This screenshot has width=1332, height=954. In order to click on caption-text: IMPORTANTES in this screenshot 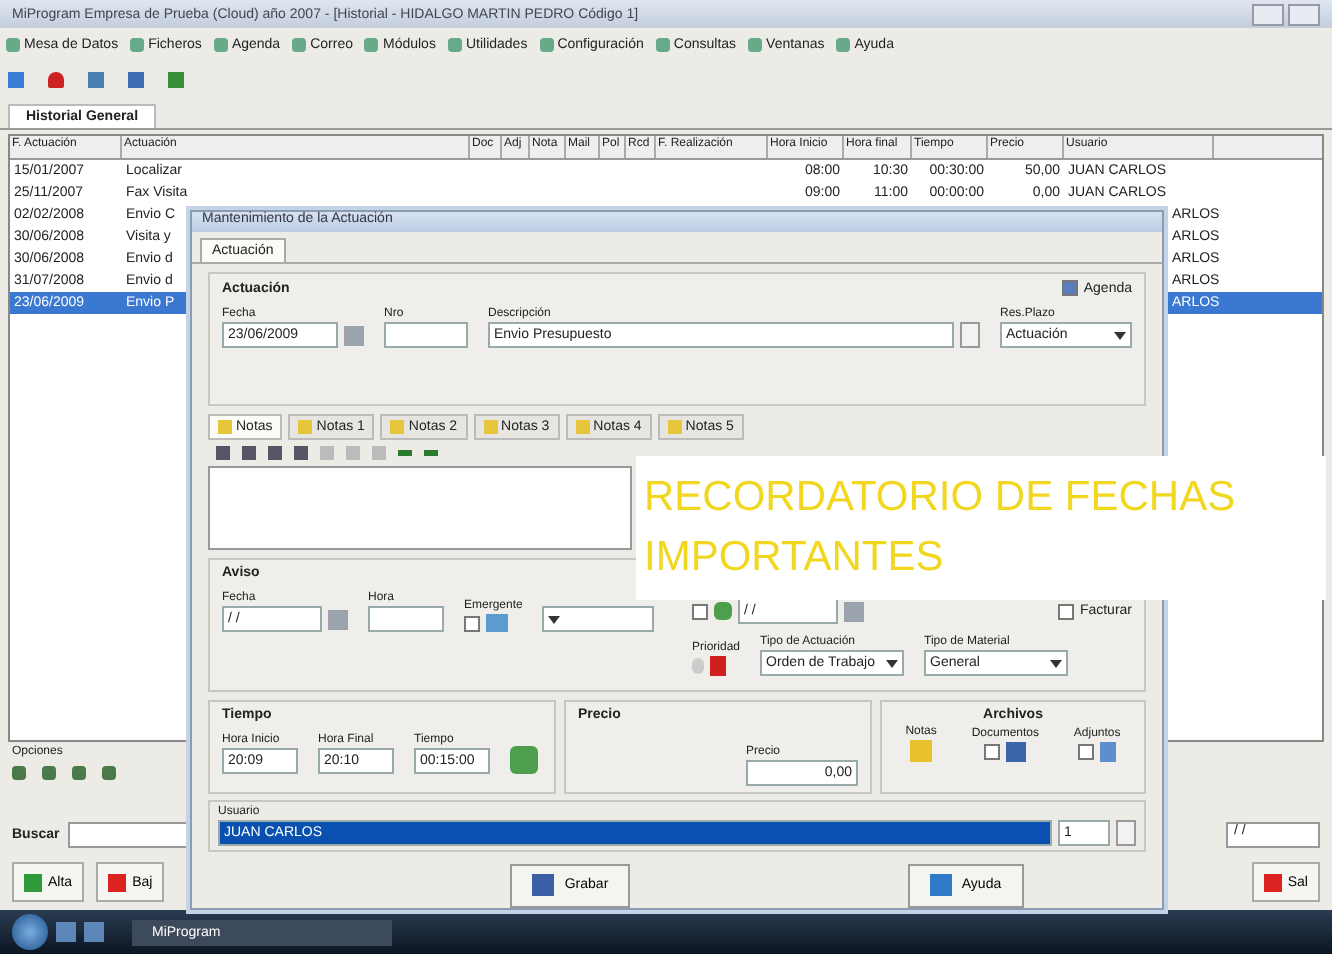, I will do `click(795, 558)`.